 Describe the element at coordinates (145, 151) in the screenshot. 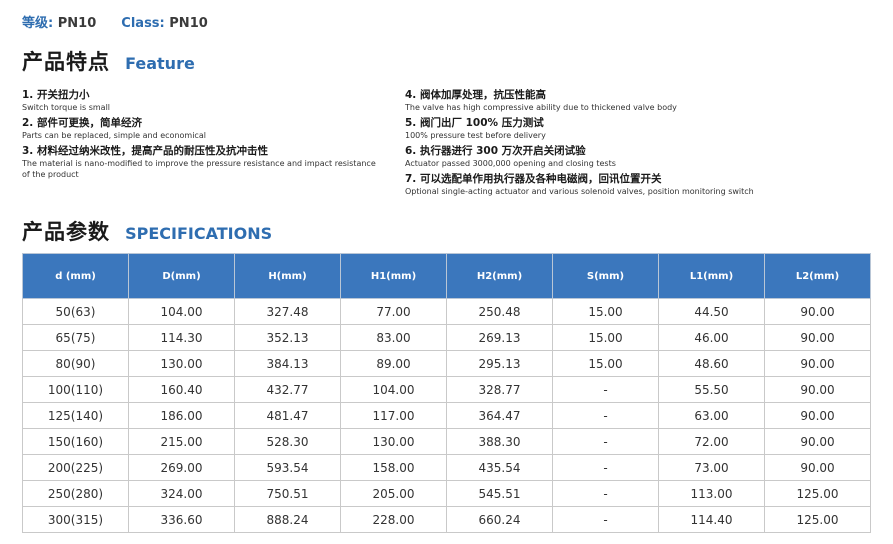

I see `feature-item-zh: 3. 材料经过纳米改性，提高产品的耐压性及抗冲击性` at that location.